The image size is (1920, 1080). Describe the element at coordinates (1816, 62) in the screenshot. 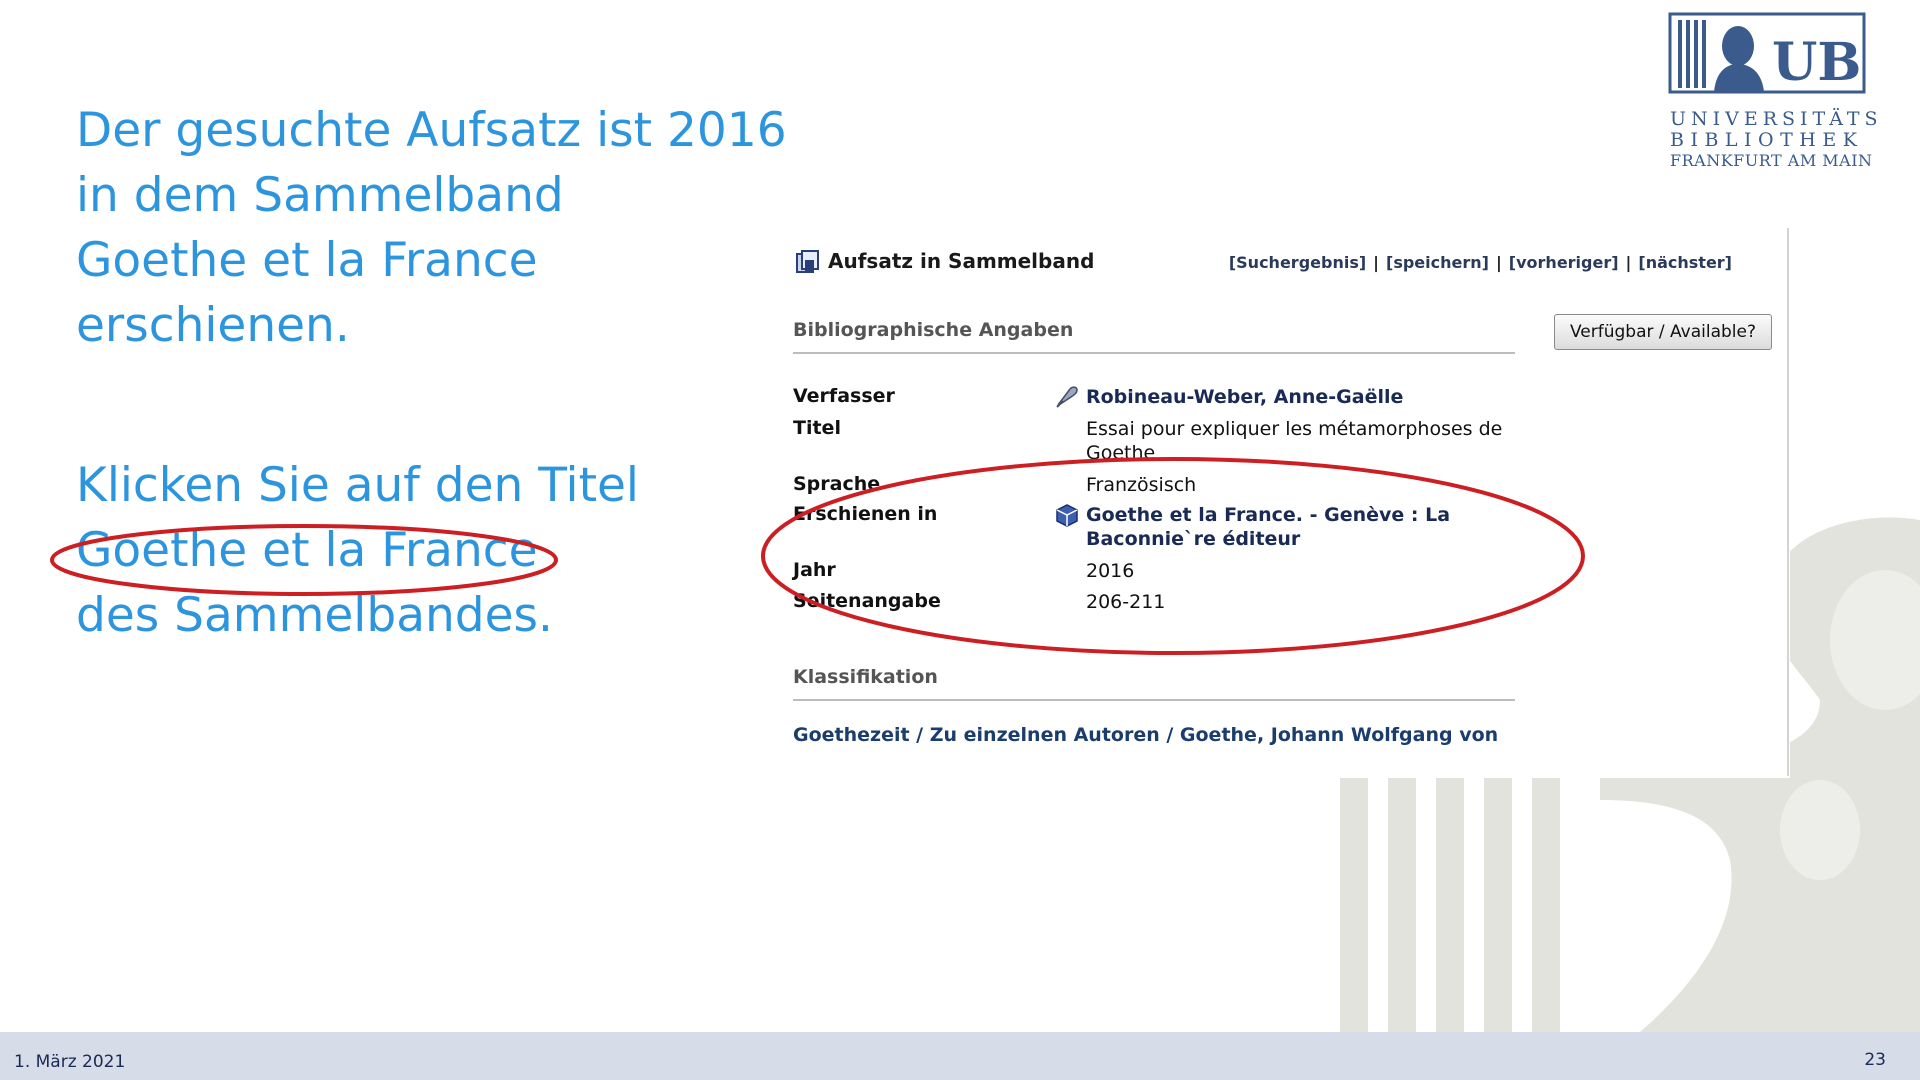

I see `ub-logo-text: UB` at that location.